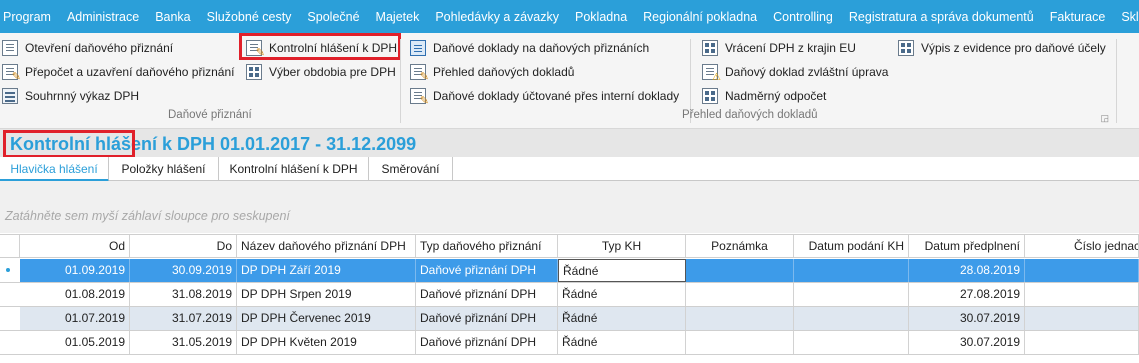 The image size is (1139, 363). I want to click on column-header: Datum předplnení, so click(967, 246).